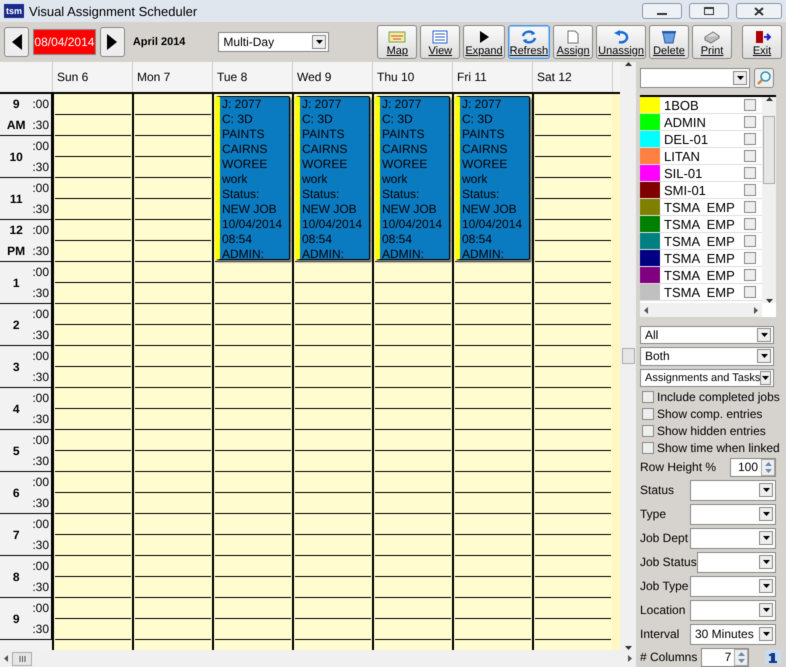 Image resolution: width=786 pixels, height=667 pixels. Describe the element at coordinates (725, 657) in the screenshot. I see `columns-spinner: 7` at that location.